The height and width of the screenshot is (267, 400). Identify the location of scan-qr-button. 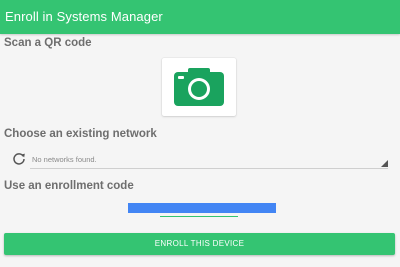
(199, 87).